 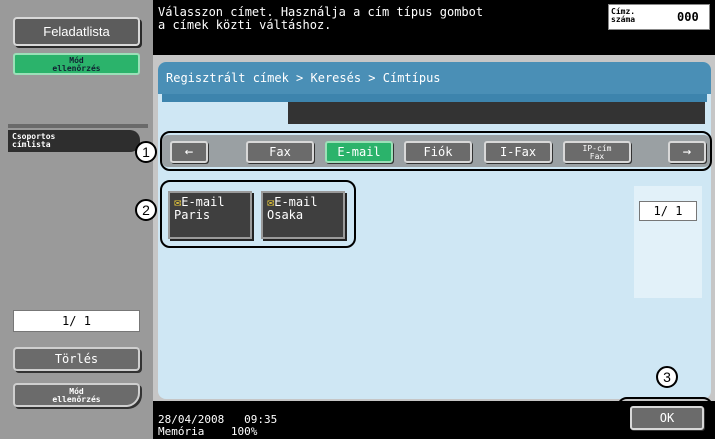 I want to click on mode-check-top-button: Mód ellenőrzés, so click(x=76, y=64).